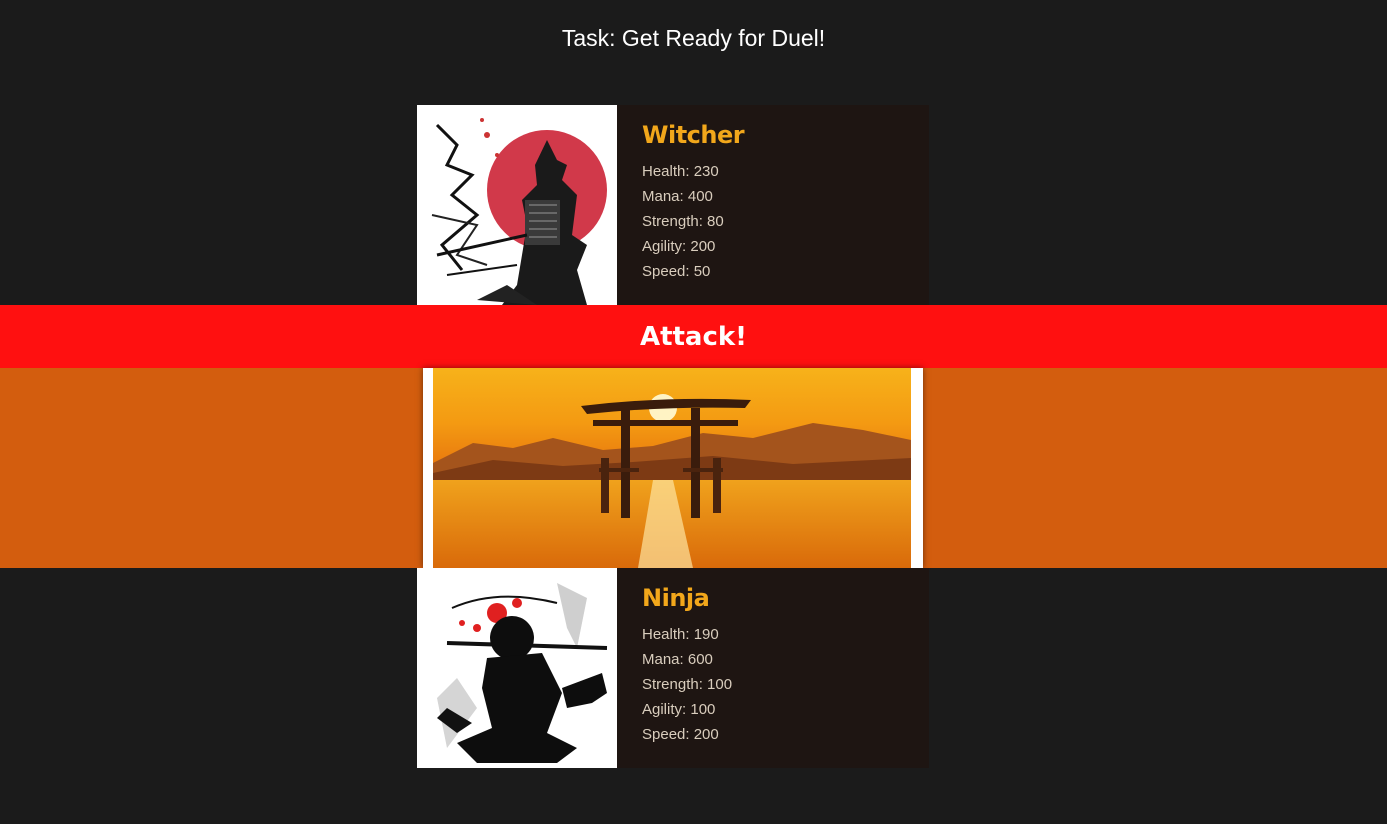  I want to click on witcher-portrait, so click(517, 205).